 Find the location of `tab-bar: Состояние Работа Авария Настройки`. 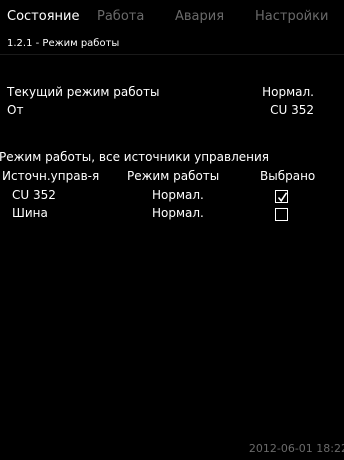

tab-bar: Состояние Работа Авария Настройки is located at coordinates (172, 16).